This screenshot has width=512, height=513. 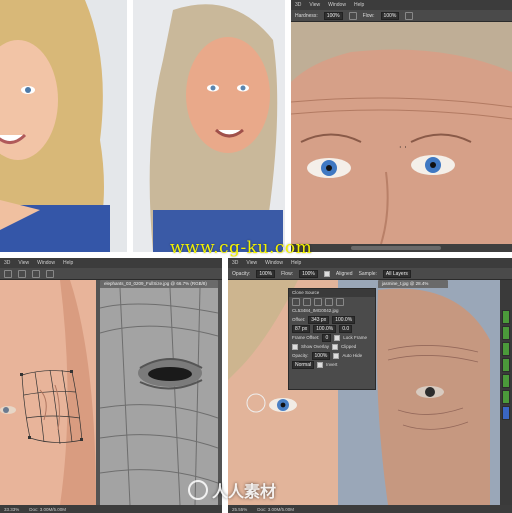 What do you see at coordinates (244, 491) in the screenshot?
I see `logo-text: 人人素材` at bounding box center [244, 491].